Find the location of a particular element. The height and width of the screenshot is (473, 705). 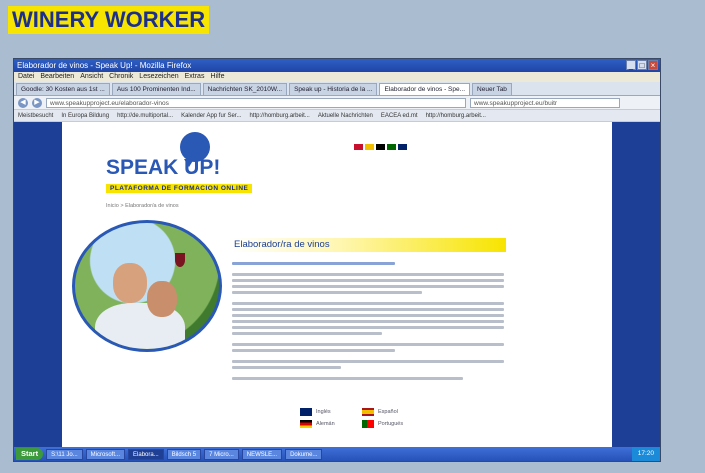

menu-item-bearbeiten: Bearbeiten is located at coordinates (57, 77).